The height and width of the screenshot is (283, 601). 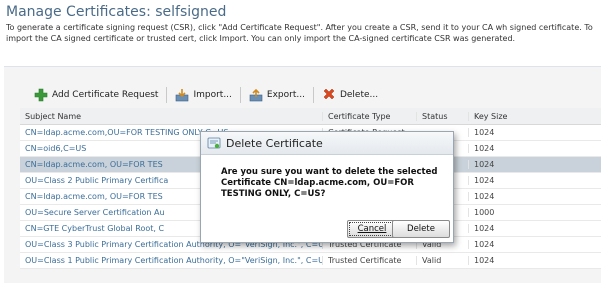 What do you see at coordinates (369, 116) in the screenshot?
I see `column-header-certificate-type: Certificate Type` at bounding box center [369, 116].